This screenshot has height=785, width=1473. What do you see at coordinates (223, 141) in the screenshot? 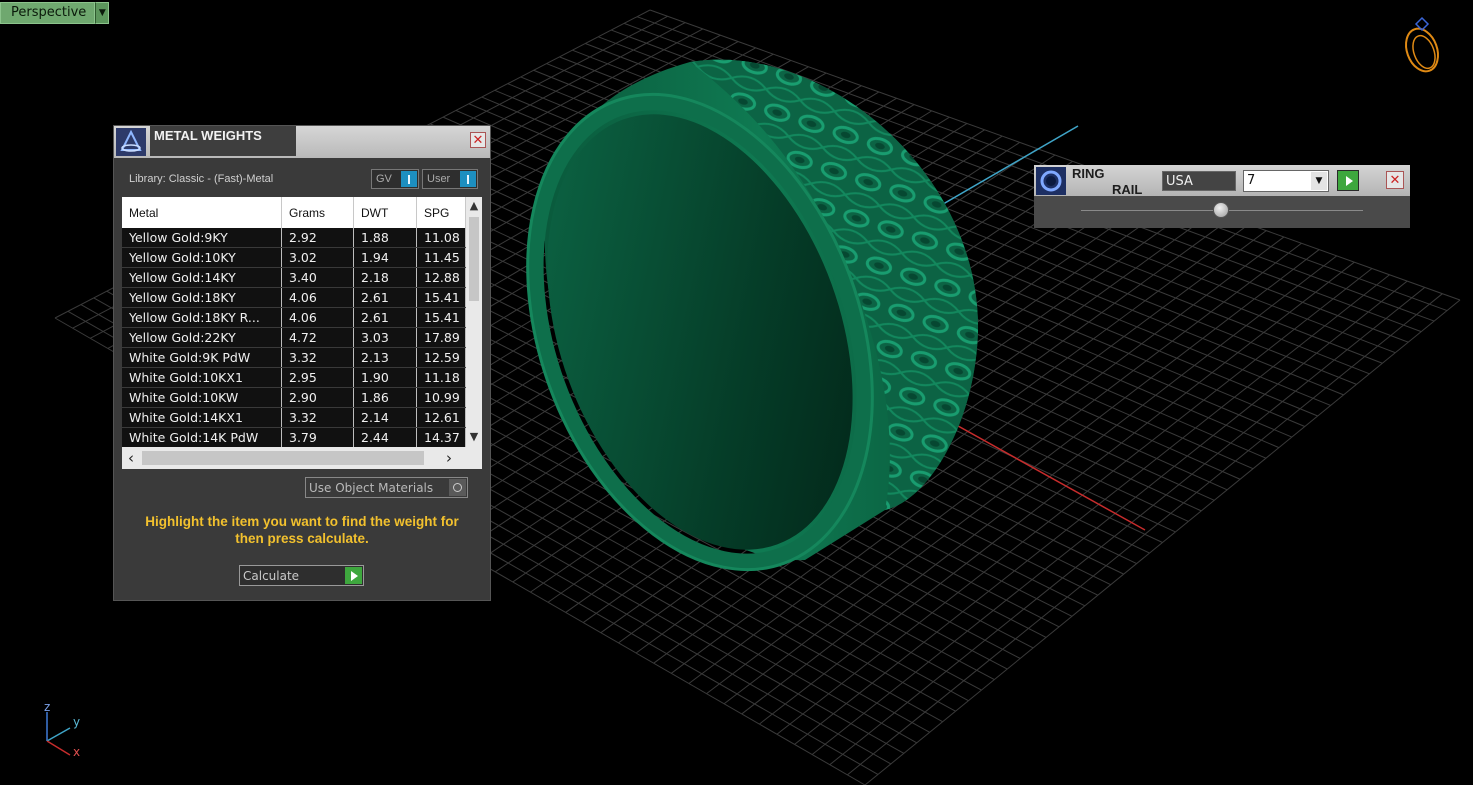
I see `panel-title: METAL WEIGHTS` at bounding box center [223, 141].